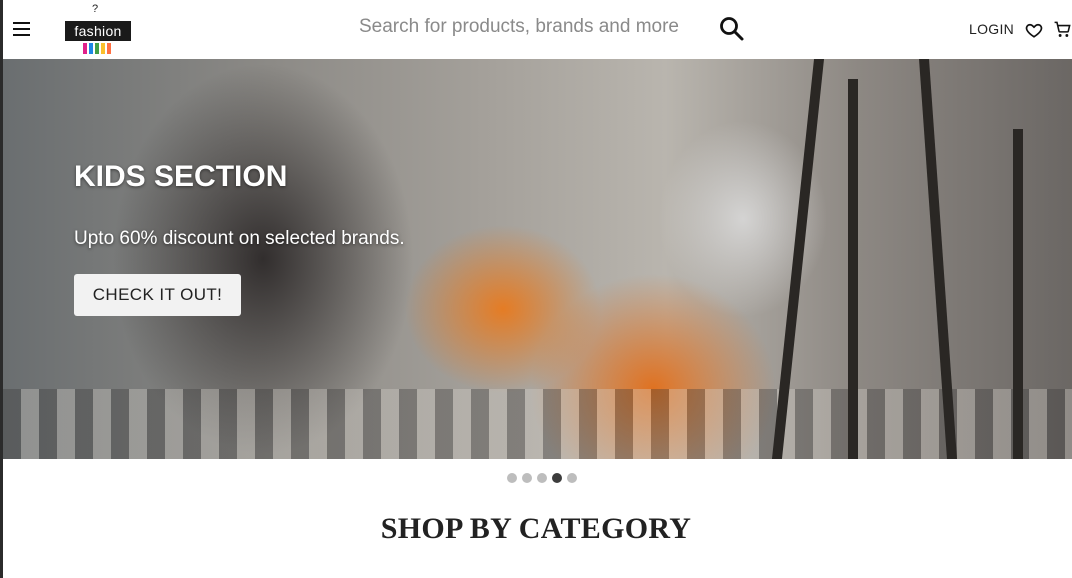 The width and height of the screenshot is (1072, 578). I want to click on logo-text: fashion, so click(98, 31).